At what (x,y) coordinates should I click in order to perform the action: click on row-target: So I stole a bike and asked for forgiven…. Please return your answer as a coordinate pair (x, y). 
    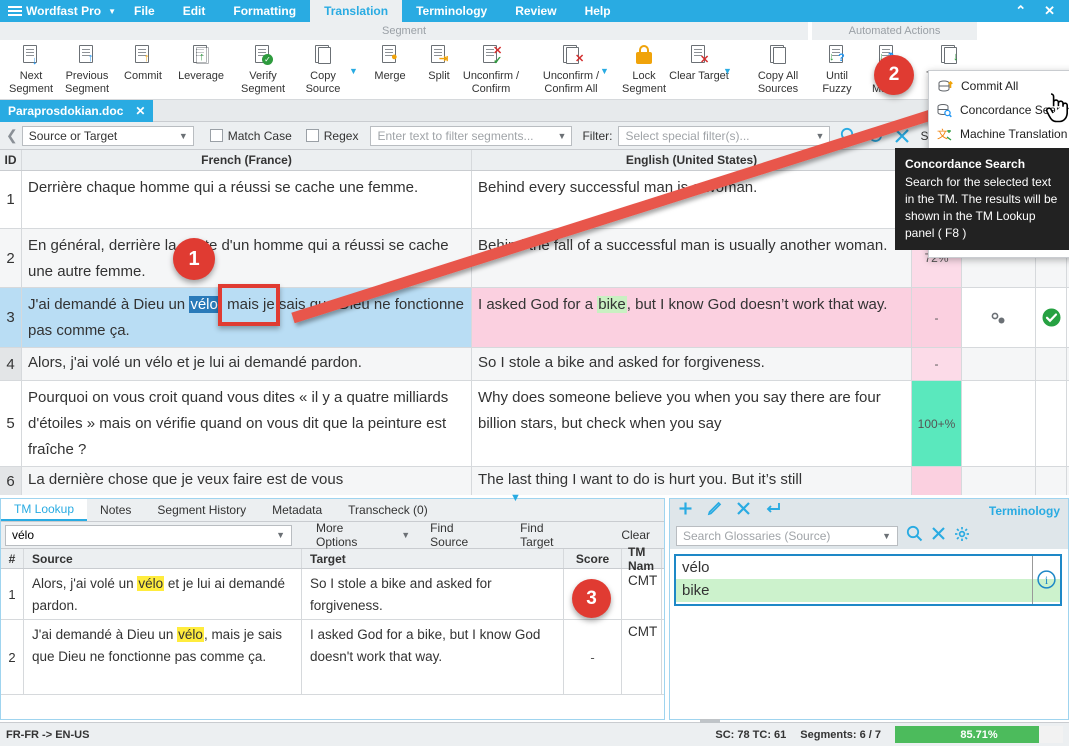
    Looking at the image, I should click on (692, 364).